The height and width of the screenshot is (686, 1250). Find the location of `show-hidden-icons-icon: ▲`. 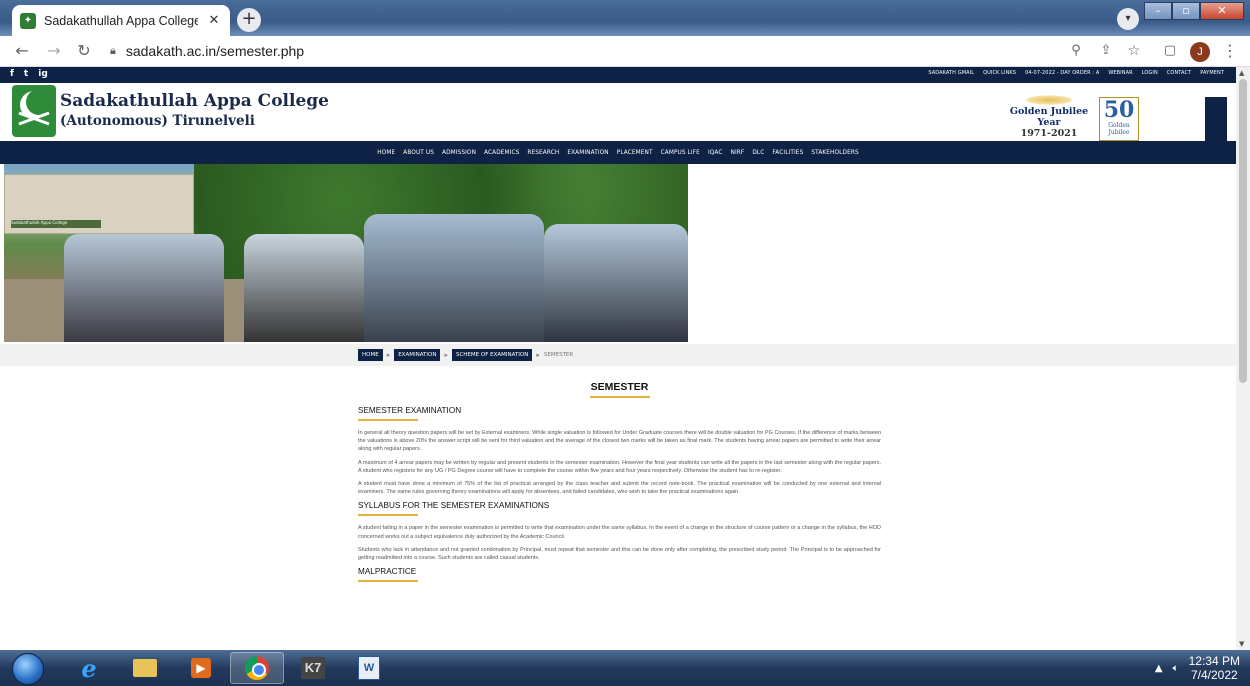

show-hidden-icons-icon: ▲ is located at coordinates (1159, 668).